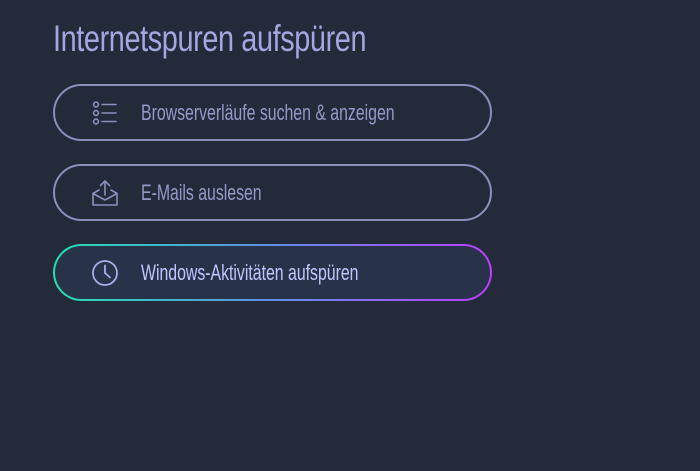 This screenshot has width=700, height=471. What do you see at coordinates (105, 192) in the screenshot?
I see `mail-upload-icon` at bounding box center [105, 192].